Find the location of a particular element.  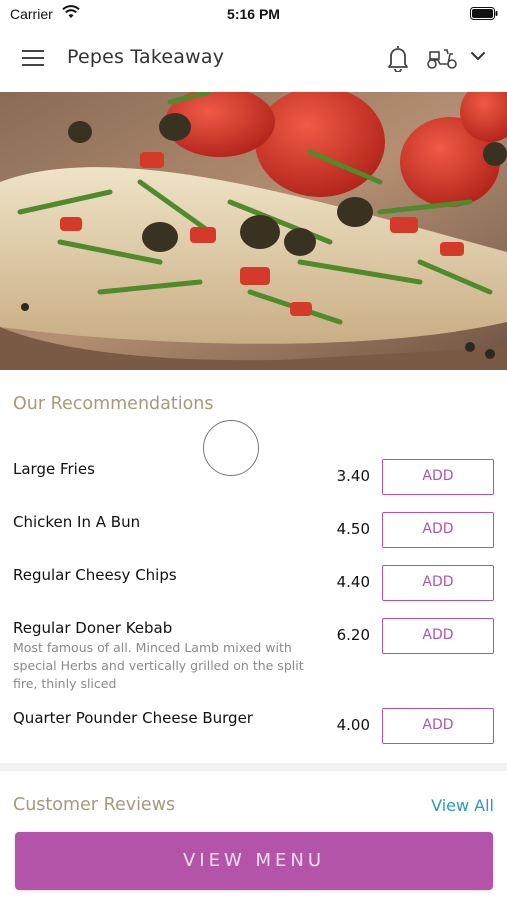

item-name: Chicken In A Bun is located at coordinates (77, 522).